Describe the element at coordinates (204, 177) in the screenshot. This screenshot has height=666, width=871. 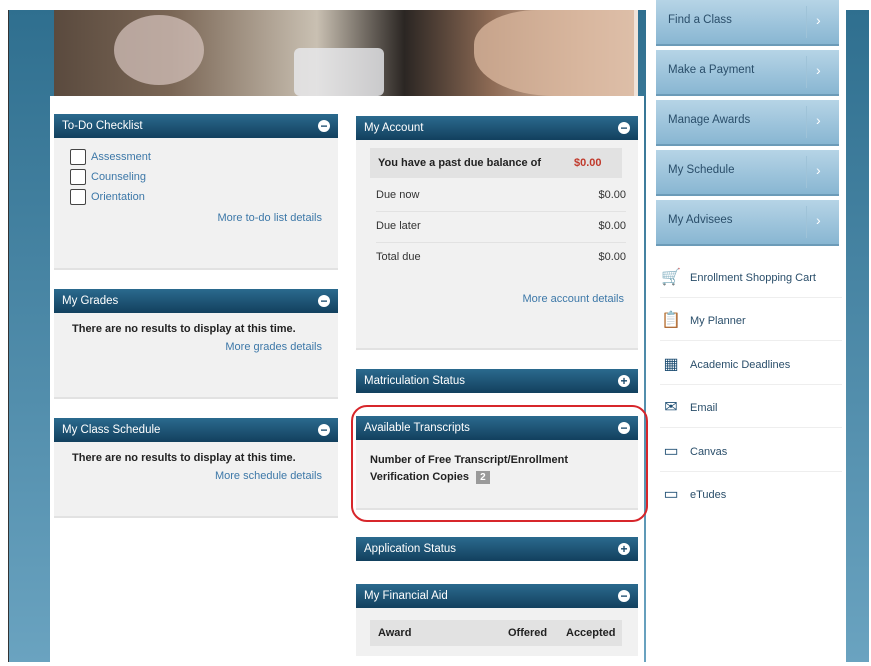
I see `todo-item: Counseling` at that location.